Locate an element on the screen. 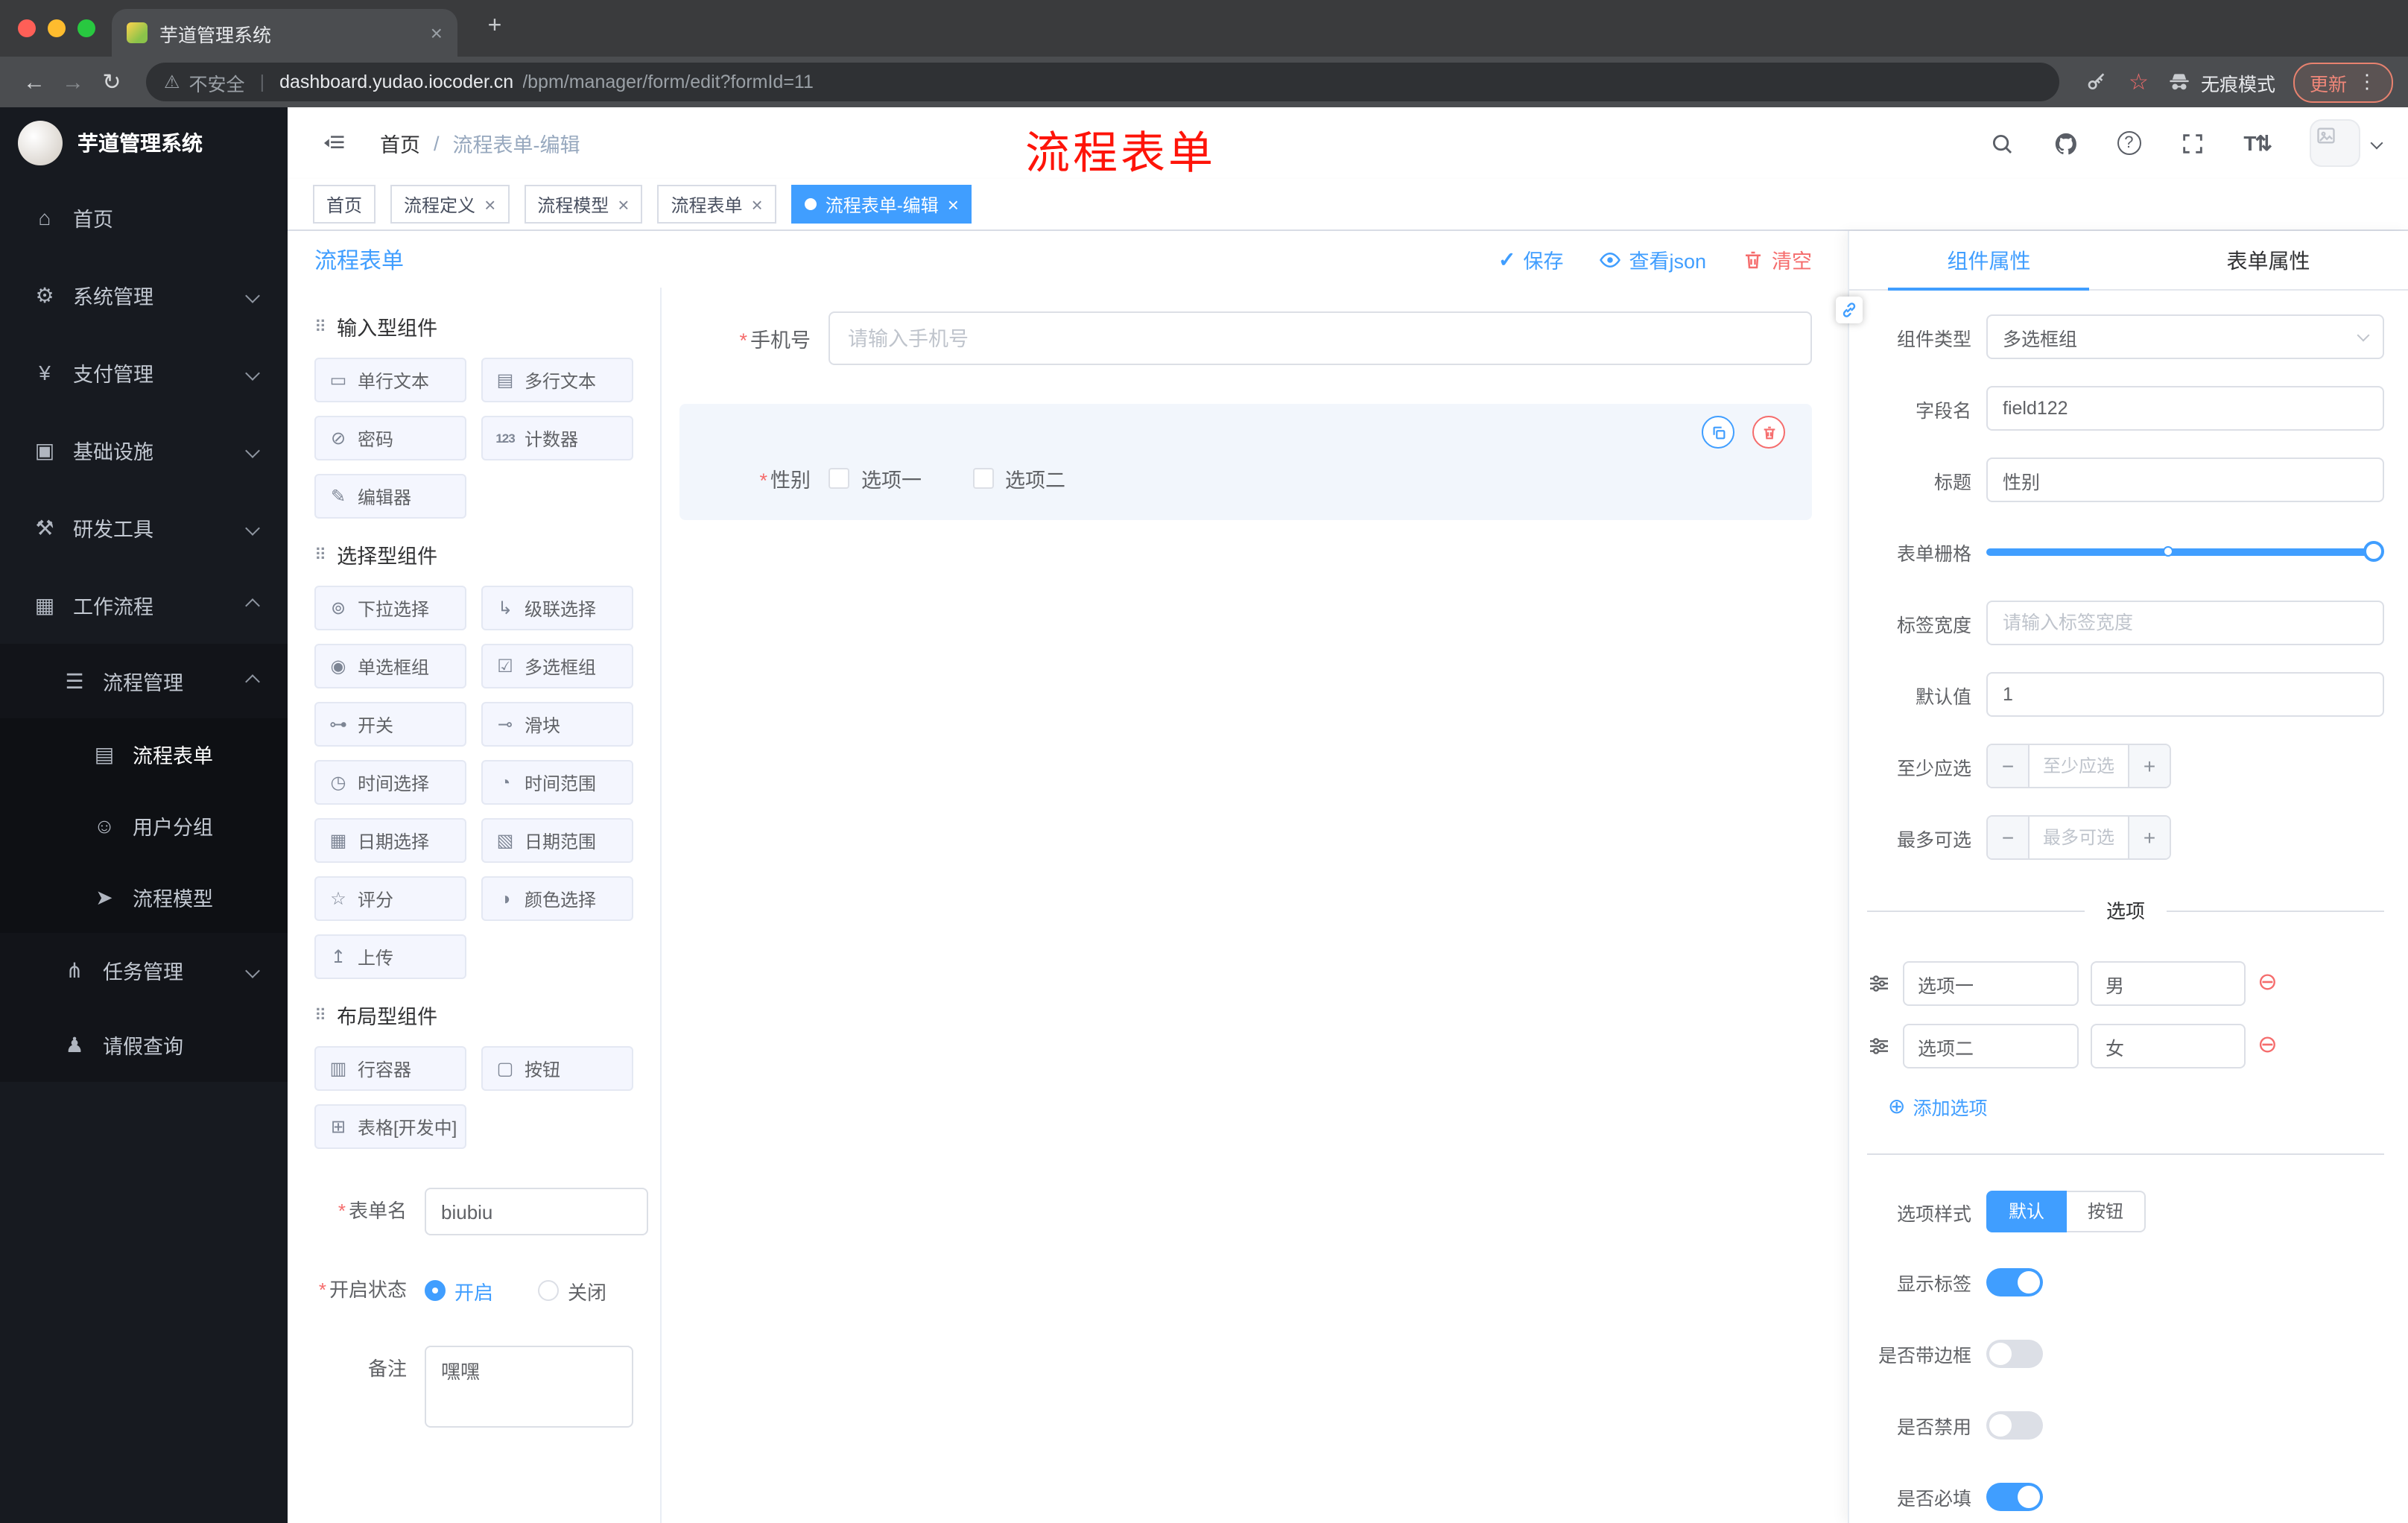 The width and height of the screenshot is (2408, 1523). status-off-radio: 关闭 is located at coordinates (572, 1291).